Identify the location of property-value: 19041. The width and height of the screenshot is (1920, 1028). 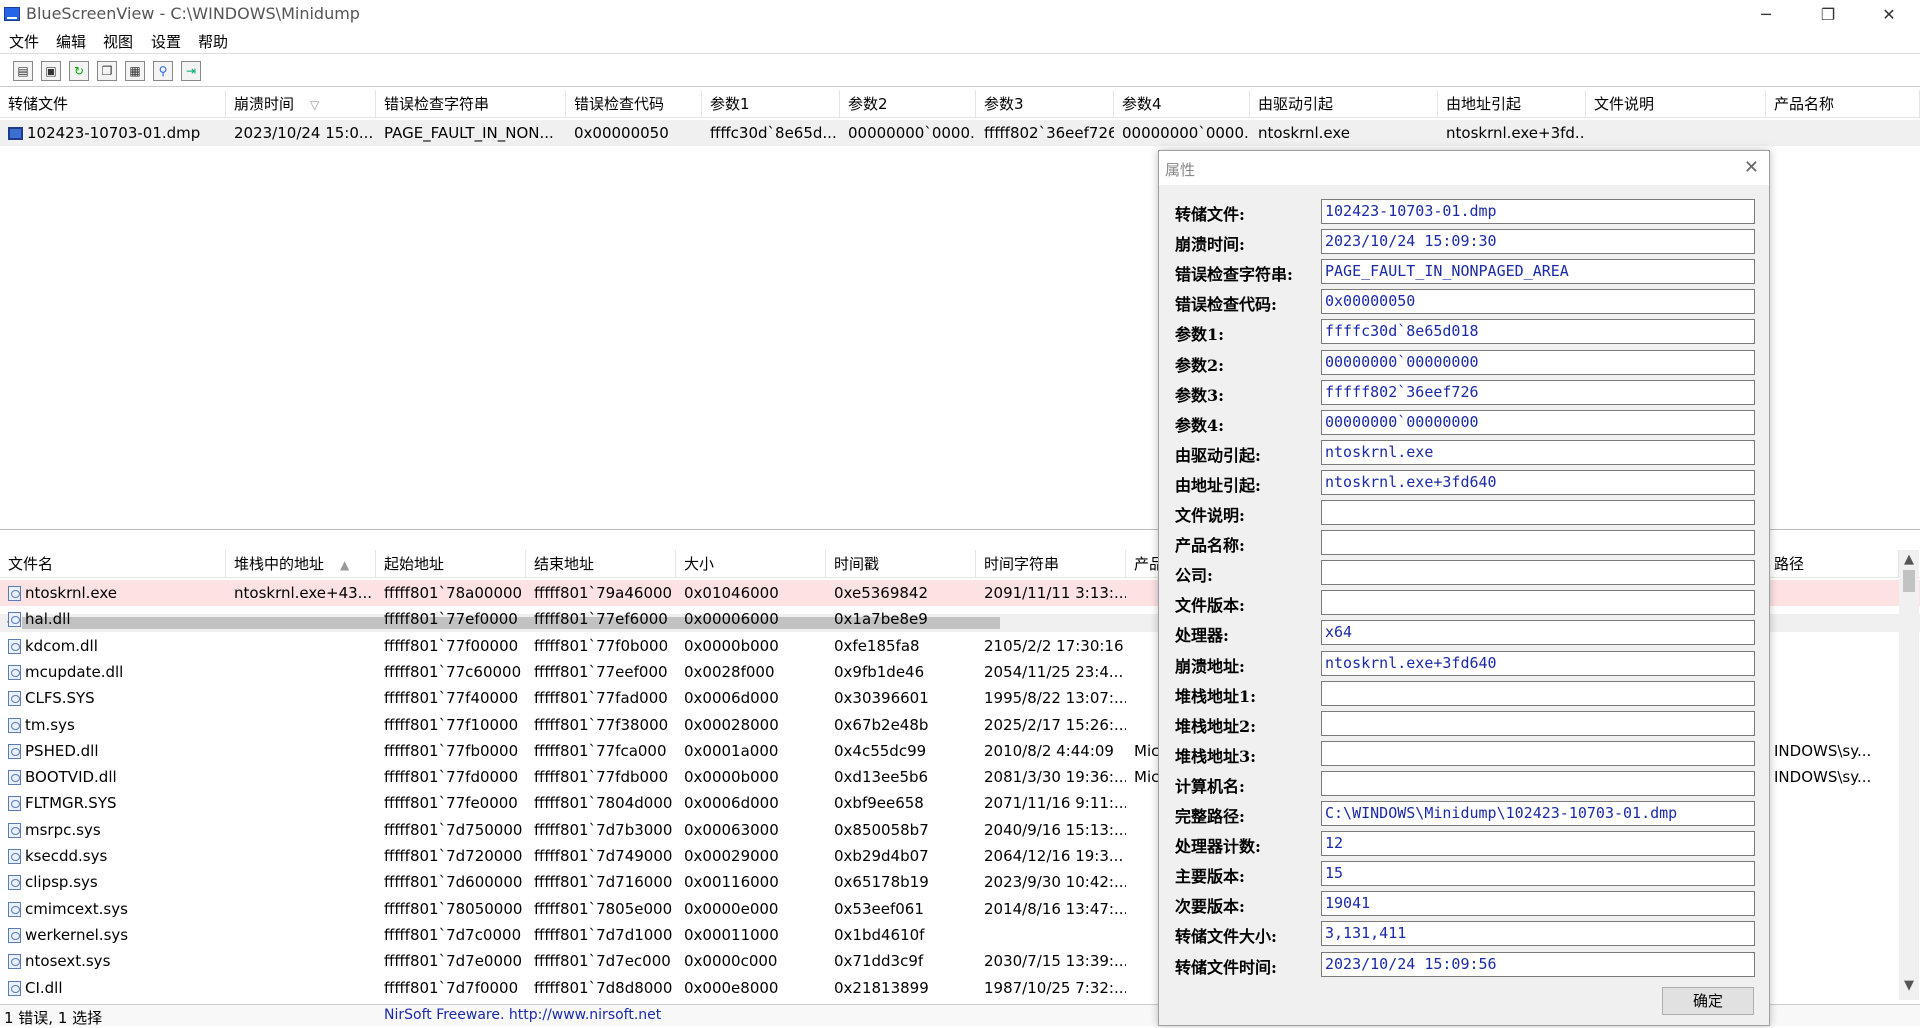
(1538, 904).